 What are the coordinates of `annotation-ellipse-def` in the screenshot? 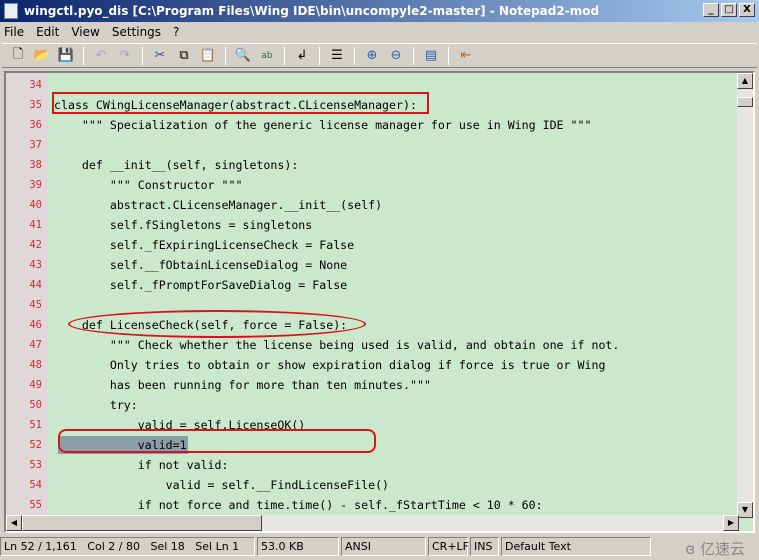 It's located at (217, 324).